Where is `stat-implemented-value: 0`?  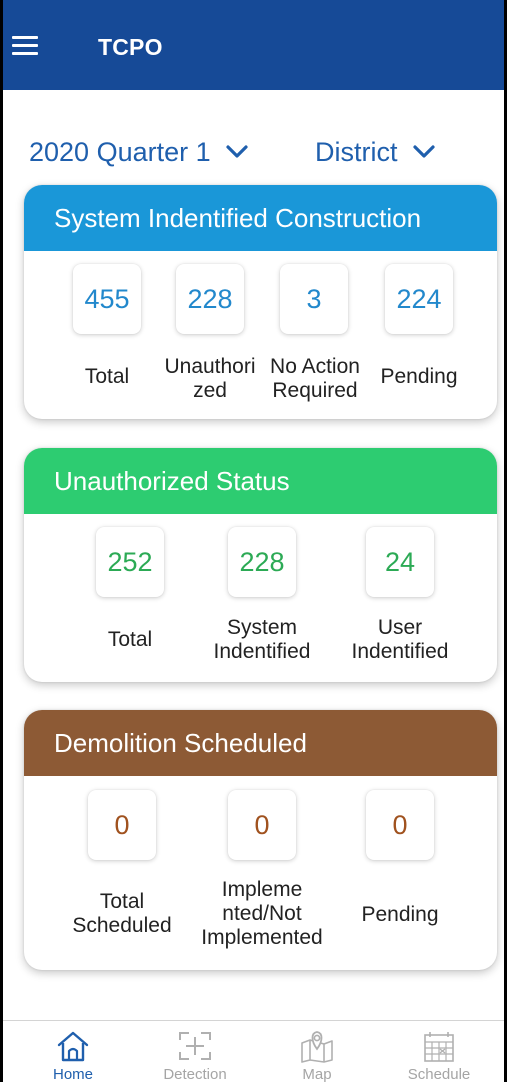
stat-implemented-value: 0 is located at coordinates (262, 825).